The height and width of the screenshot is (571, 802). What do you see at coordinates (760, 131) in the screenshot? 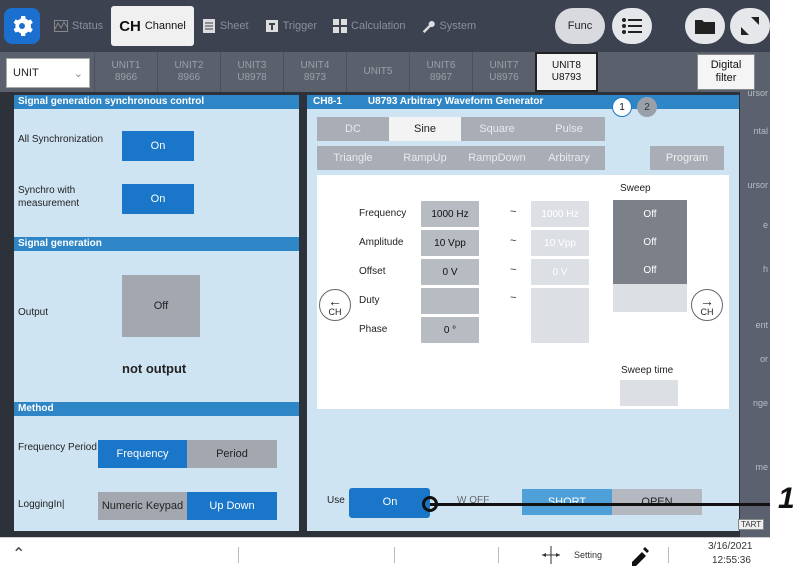
I see `side-label: ntal` at bounding box center [760, 131].